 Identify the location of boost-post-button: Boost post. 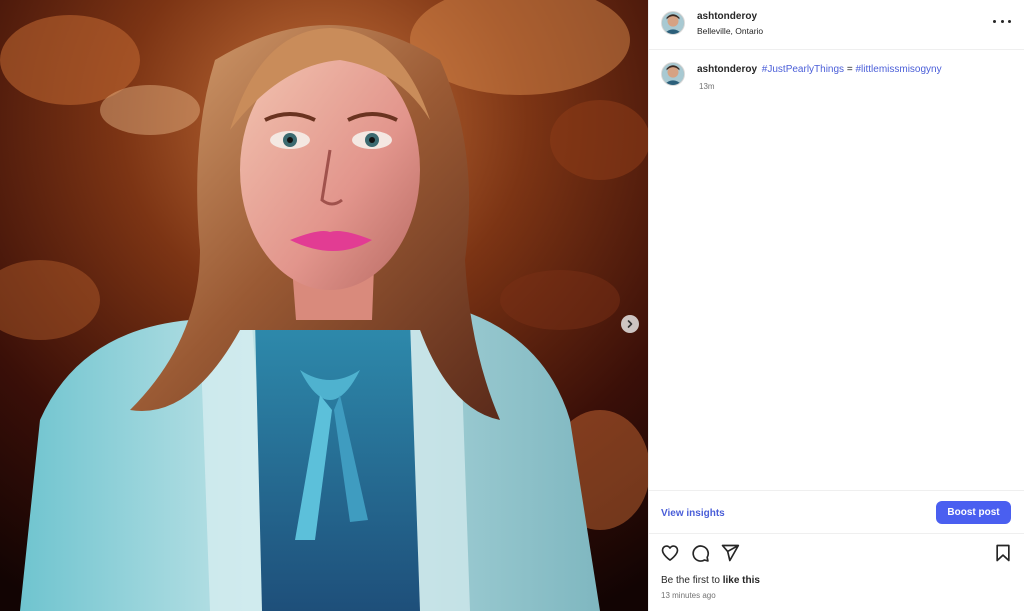
(973, 512).